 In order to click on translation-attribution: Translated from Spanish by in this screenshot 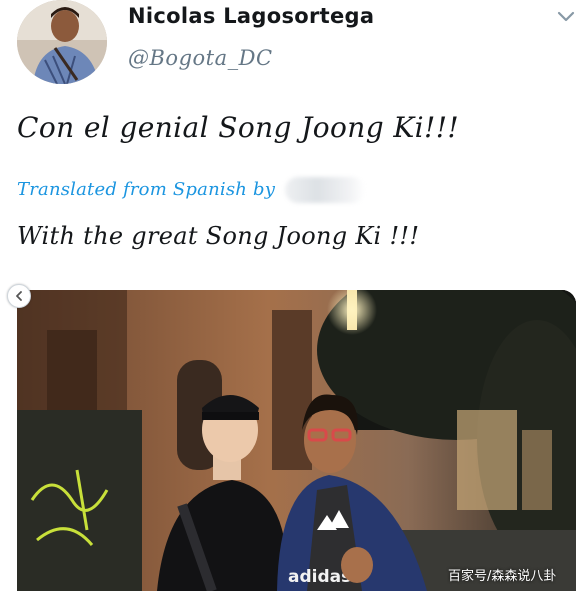, I will do `click(191, 190)`.